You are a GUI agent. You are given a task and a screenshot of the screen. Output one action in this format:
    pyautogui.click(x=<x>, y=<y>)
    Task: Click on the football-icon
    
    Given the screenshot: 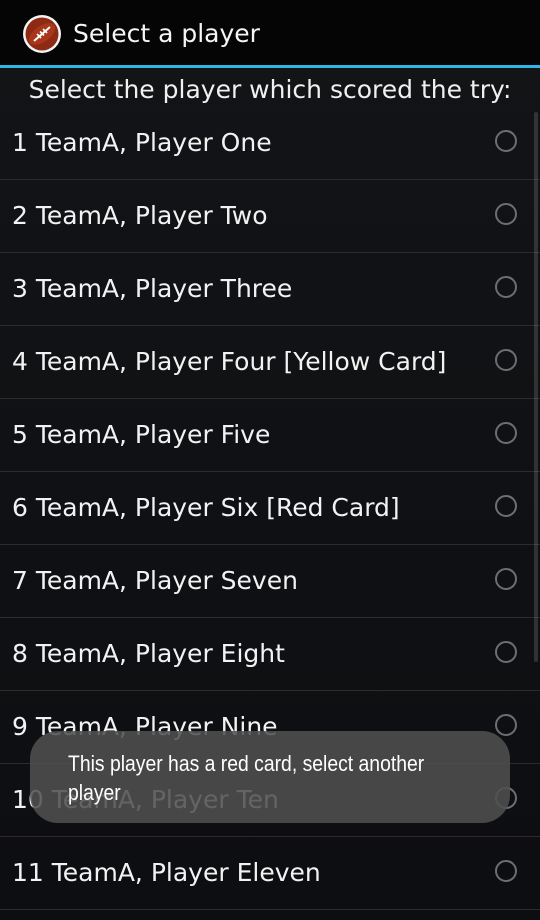 What is the action you would take?
    pyautogui.click(x=42, y=34)
    